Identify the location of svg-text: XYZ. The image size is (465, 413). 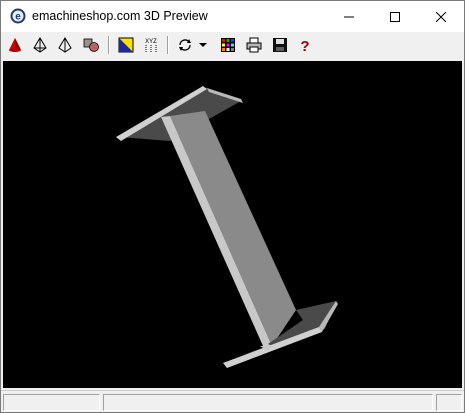
(151, 42).